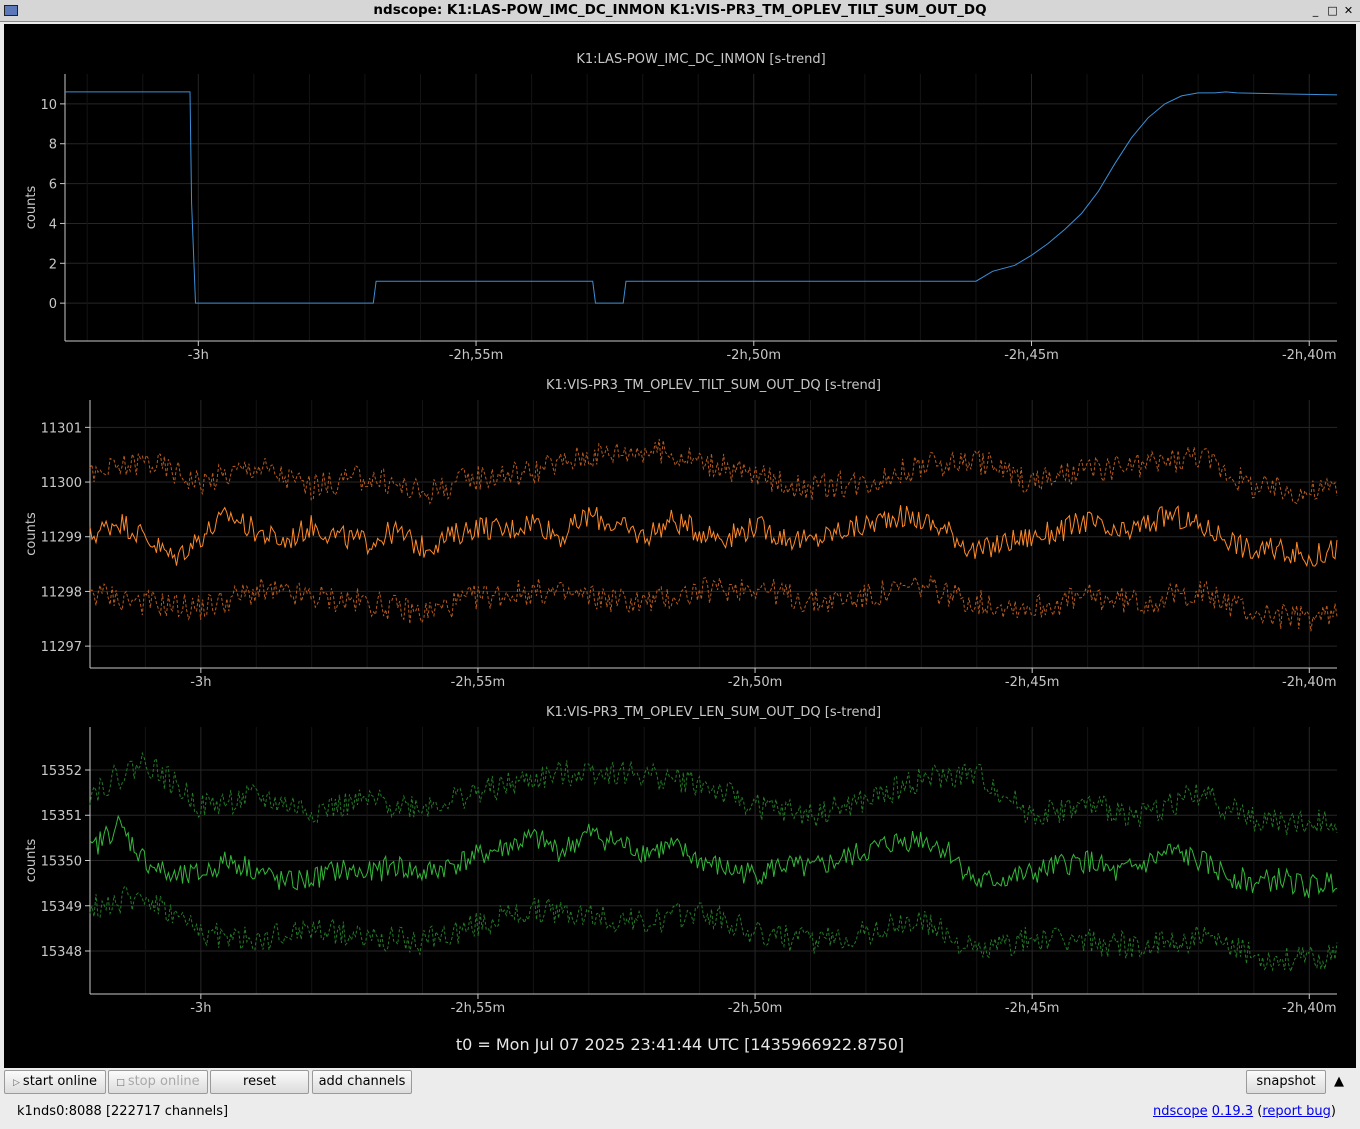  I want to click on y-tick-label: 8, so click(53, 145).